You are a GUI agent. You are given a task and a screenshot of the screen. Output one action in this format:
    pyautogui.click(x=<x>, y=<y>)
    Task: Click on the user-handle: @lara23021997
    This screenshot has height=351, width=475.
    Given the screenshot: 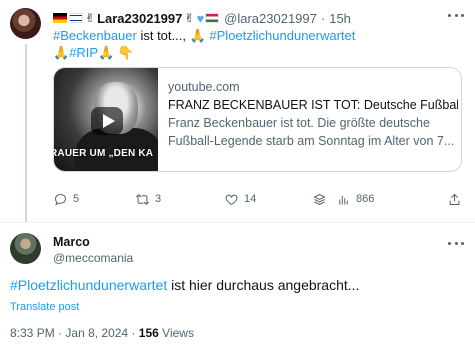 What is the action you would take?
    pyautogui.click(x=270, y=18)
    